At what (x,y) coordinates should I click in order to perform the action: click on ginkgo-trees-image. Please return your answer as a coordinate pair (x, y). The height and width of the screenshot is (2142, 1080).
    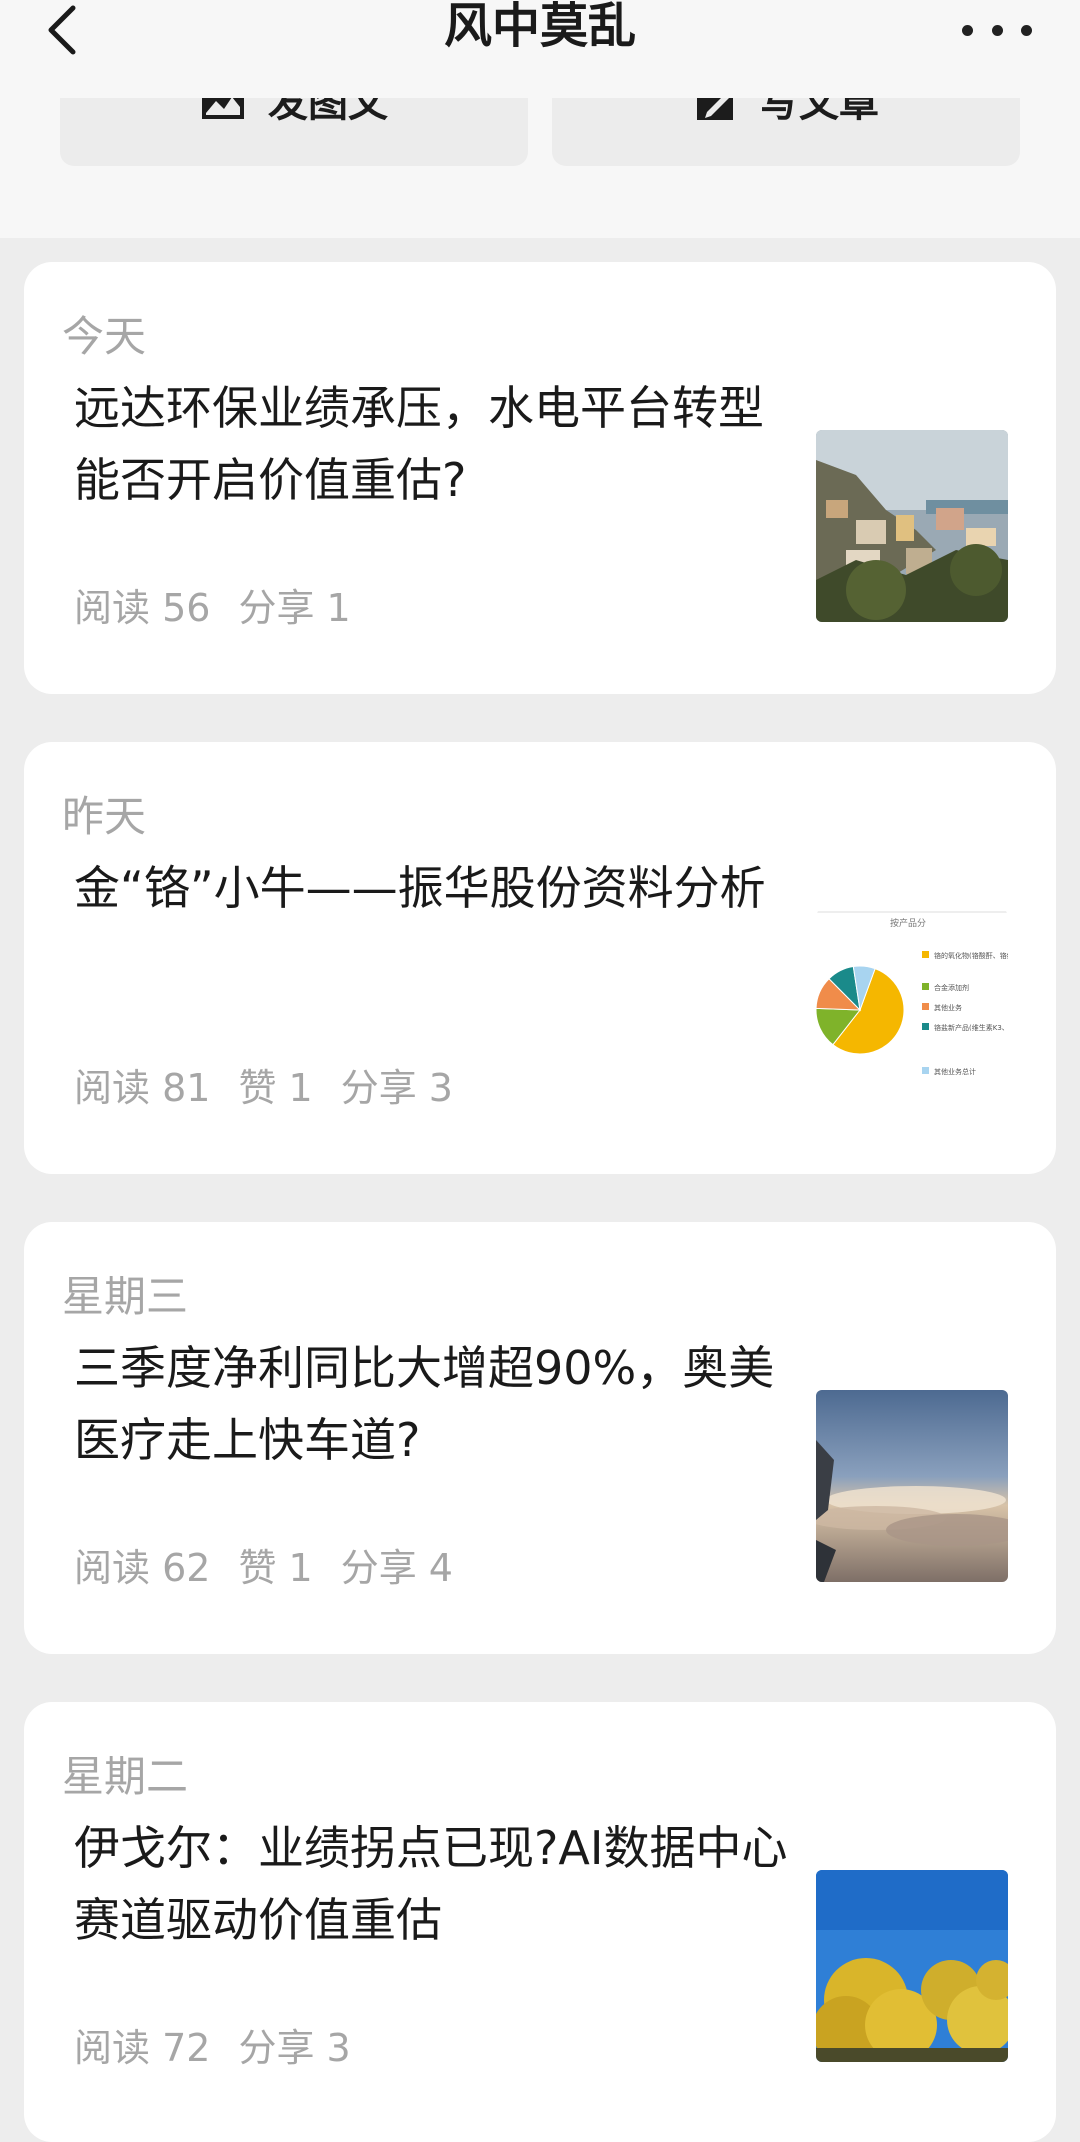
    Looking at the image, I should click on (912, 1966).